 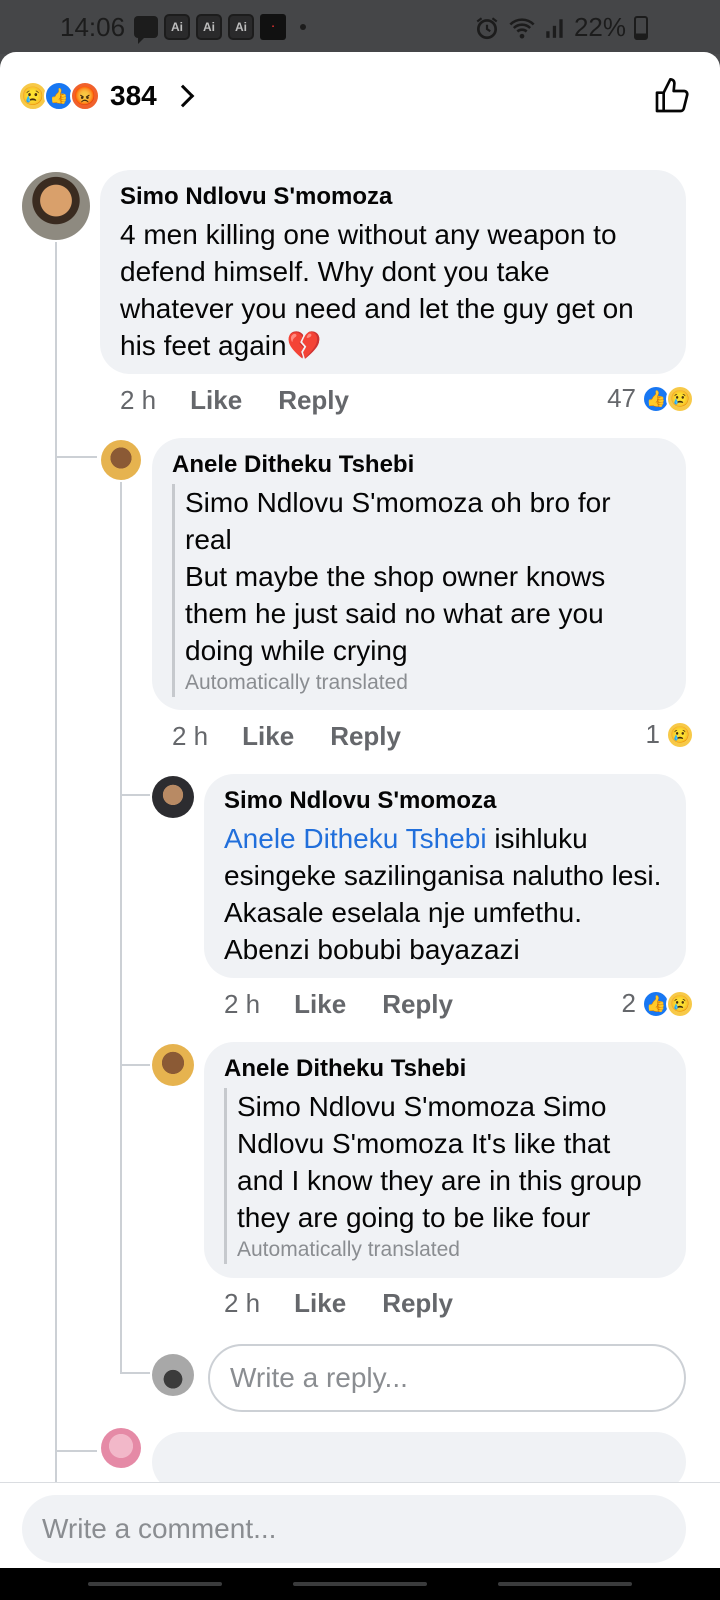 What do you see at coordinates (652, 734) in the screenshot?
I see `reaction-count: 1` at bounding box center [652, 734].